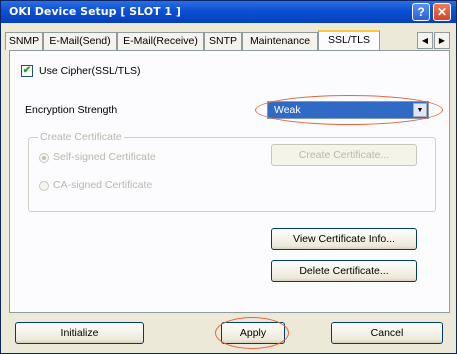  I want to click on use-cipher-checkbox: ✔, so click(27, 71).